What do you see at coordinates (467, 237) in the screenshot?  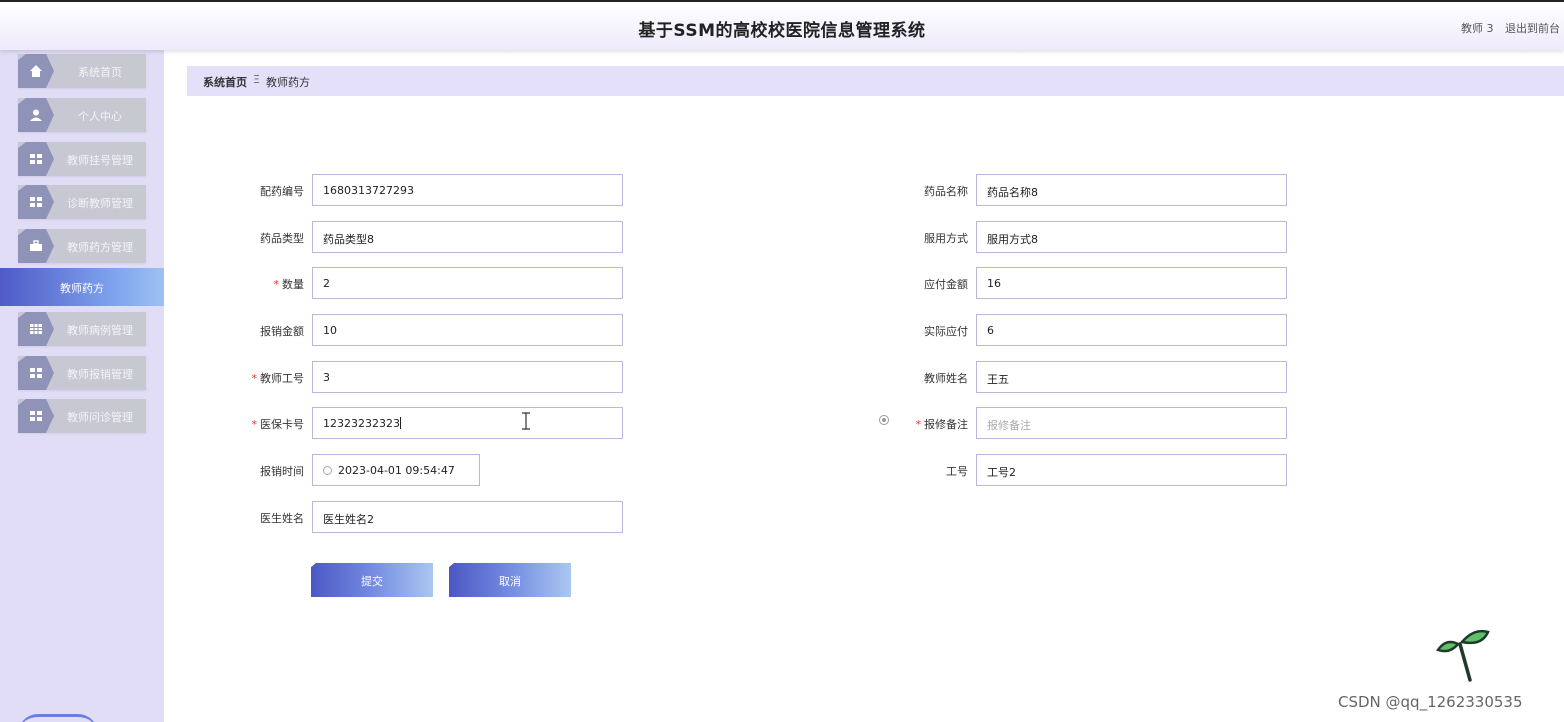 I see `drug-type-input: 药品类型8` at bounding box center [467, 237].